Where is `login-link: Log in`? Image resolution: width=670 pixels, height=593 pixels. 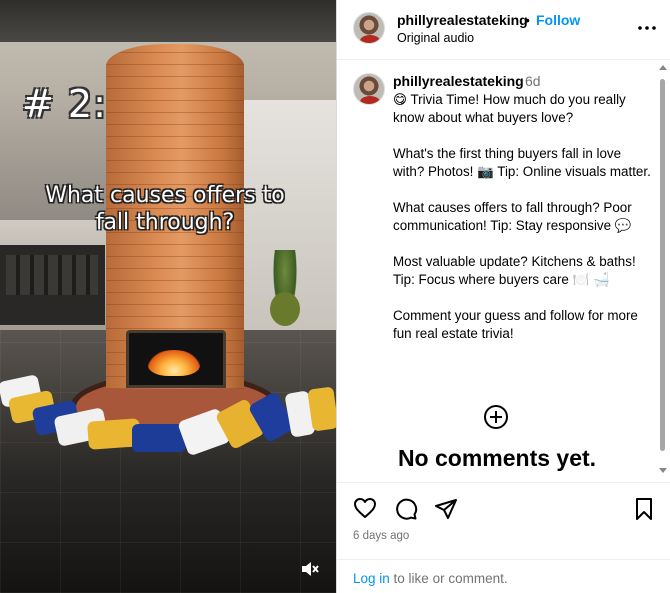
login-link: Log in is located at coordinates (371, 578).